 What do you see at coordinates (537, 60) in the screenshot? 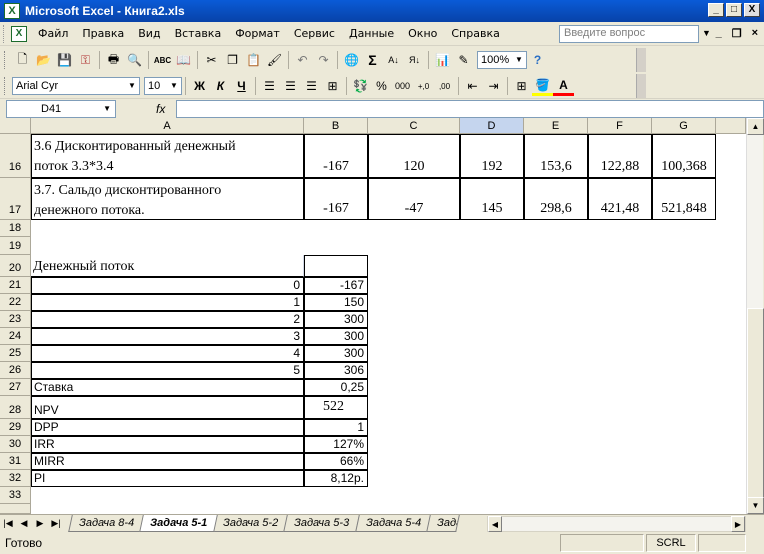
I see `help-icon: ?` at bounding box center [537, 60].